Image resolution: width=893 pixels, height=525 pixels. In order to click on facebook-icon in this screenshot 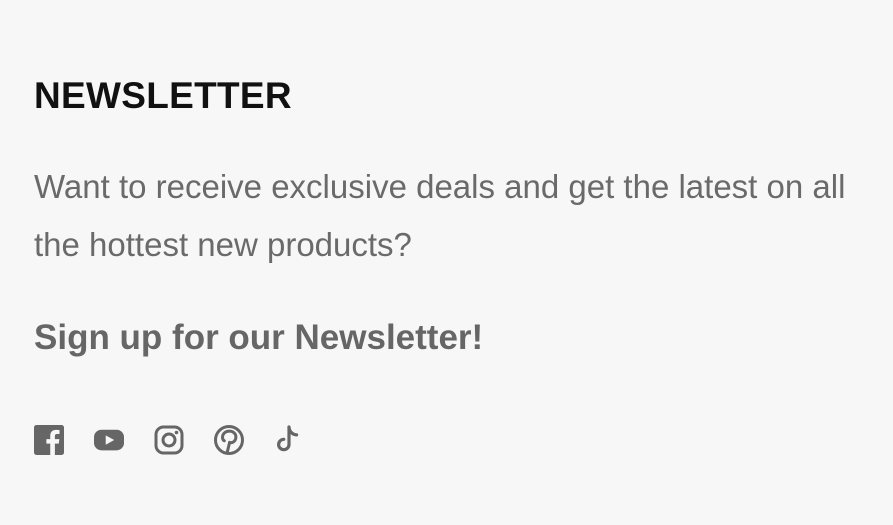, I will do `click(49, 440)`.